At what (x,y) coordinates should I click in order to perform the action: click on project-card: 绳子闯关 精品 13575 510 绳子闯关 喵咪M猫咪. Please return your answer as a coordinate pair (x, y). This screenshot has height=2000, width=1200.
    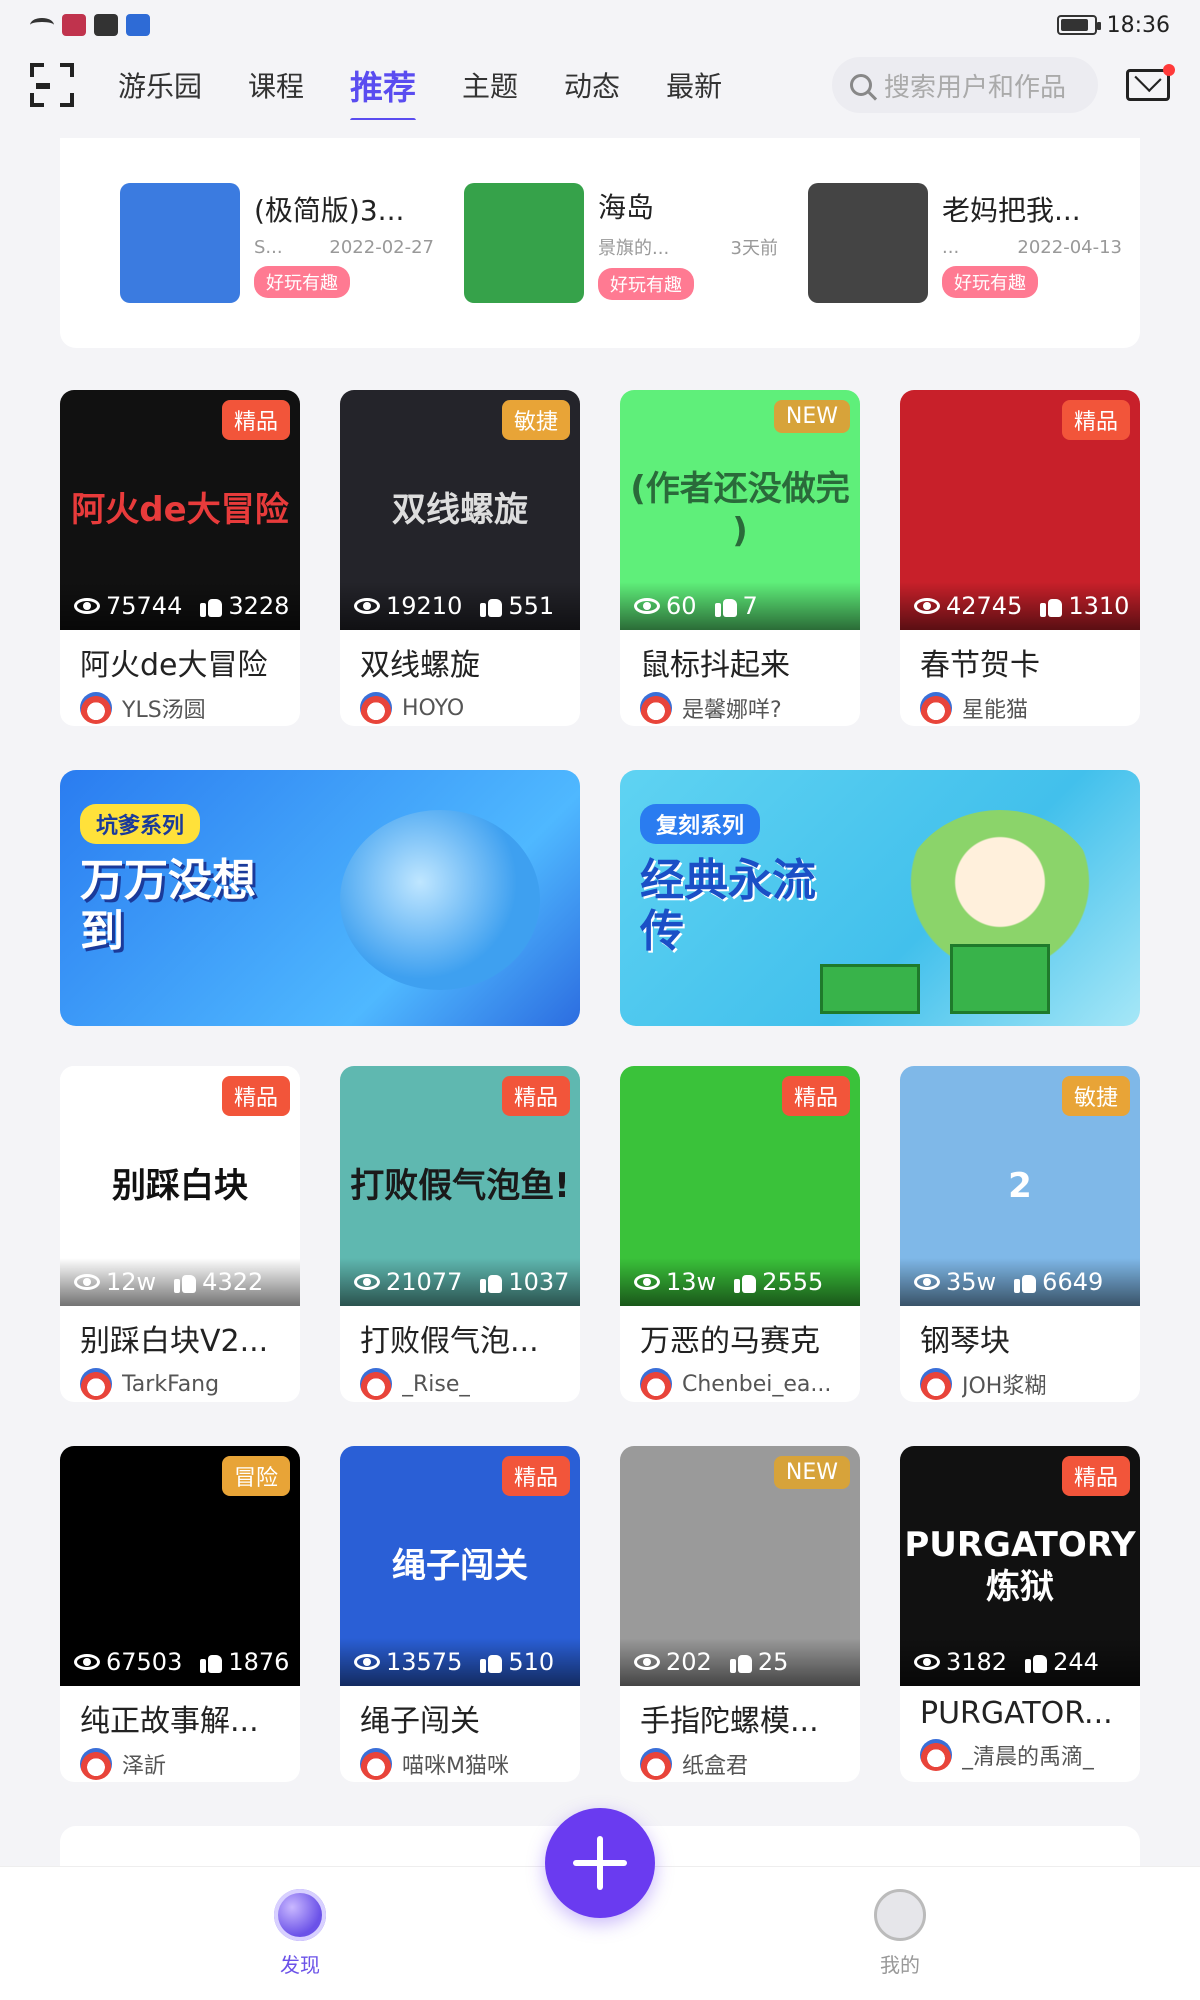
    Looking at the image, I should click on (460, 1614).